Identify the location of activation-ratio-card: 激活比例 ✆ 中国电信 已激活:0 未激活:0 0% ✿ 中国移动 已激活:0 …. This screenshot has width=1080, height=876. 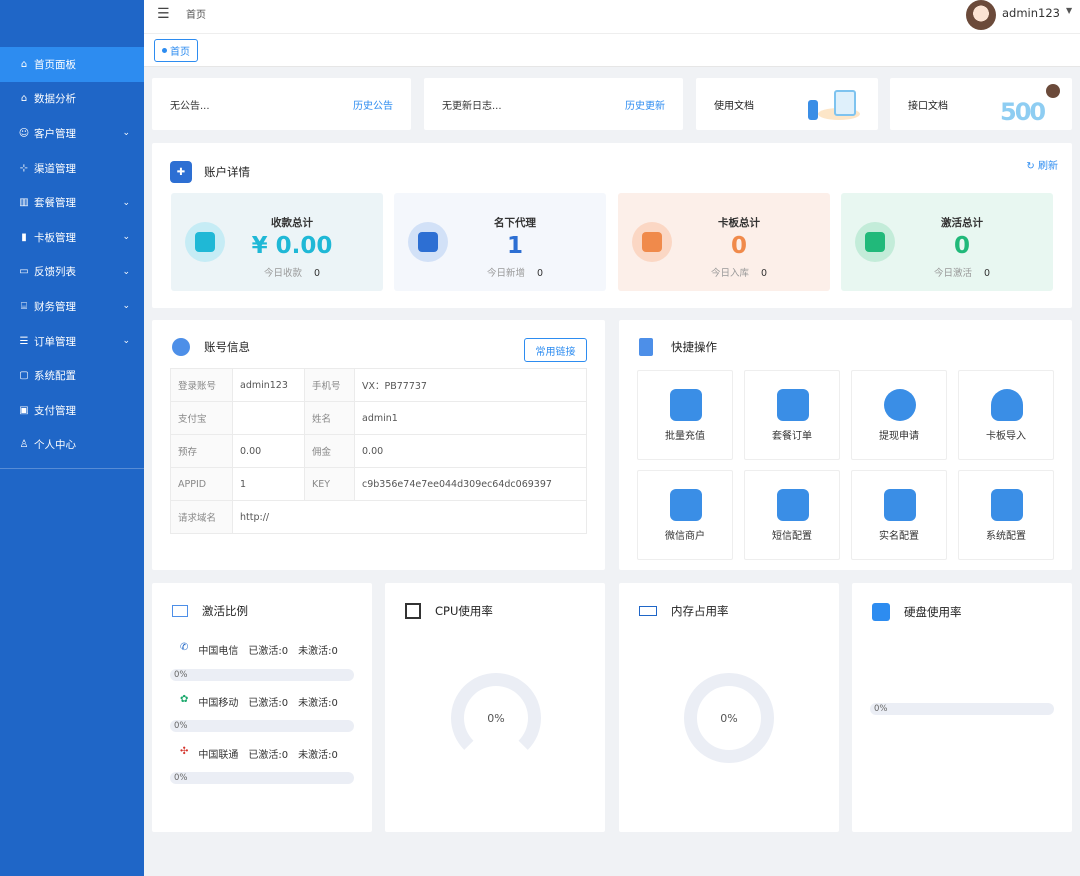
(262, 707).